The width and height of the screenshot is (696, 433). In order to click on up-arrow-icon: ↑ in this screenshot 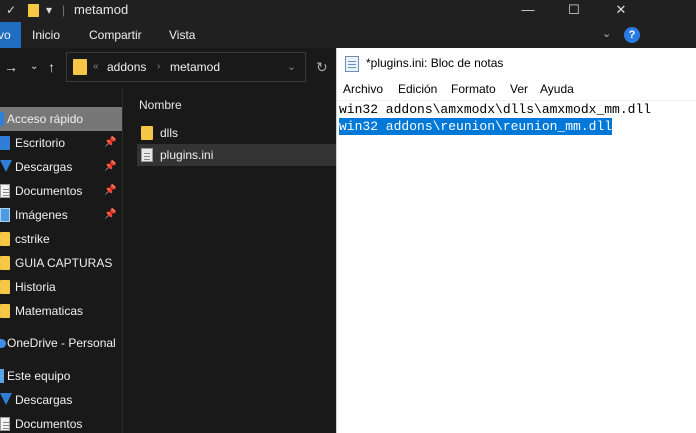, I will do `click(51, 67)`.